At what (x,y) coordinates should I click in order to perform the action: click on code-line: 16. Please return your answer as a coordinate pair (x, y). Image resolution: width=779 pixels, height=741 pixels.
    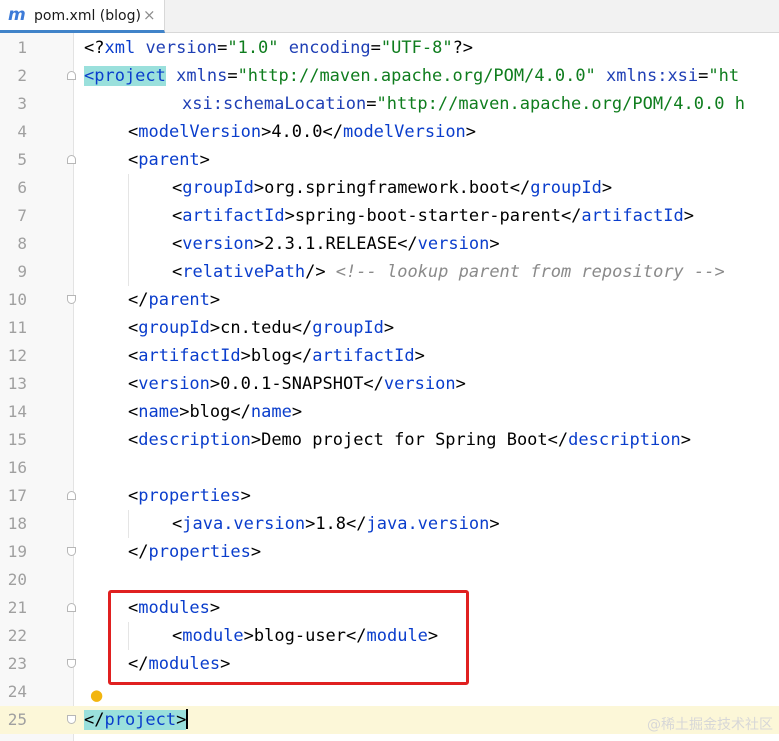
    Looking at the image, I should click on (389, 468).